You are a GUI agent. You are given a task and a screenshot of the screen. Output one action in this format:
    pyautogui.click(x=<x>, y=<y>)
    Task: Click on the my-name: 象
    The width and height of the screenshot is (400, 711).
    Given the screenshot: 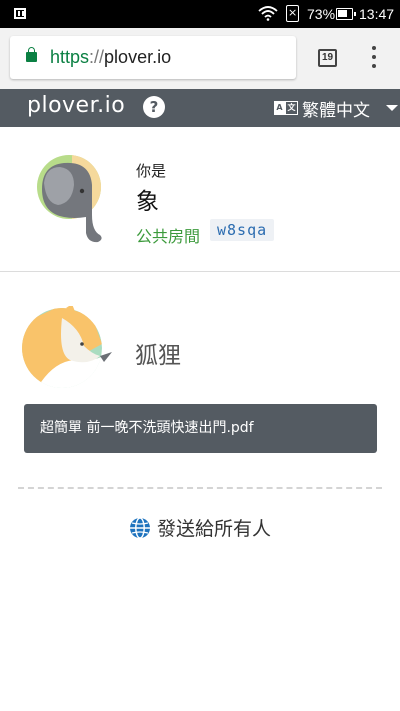 What is the action you would take?
    pyautogui.click(x=147, y=202)
    